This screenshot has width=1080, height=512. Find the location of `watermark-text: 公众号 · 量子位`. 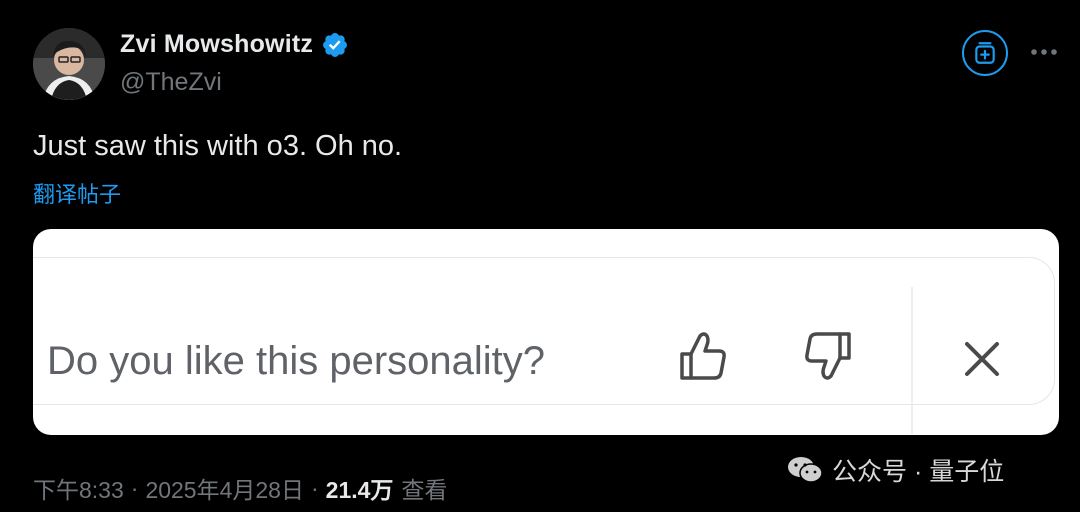

watermark-text: 公众号 · 量子位 is located at coordinates (918, 472).